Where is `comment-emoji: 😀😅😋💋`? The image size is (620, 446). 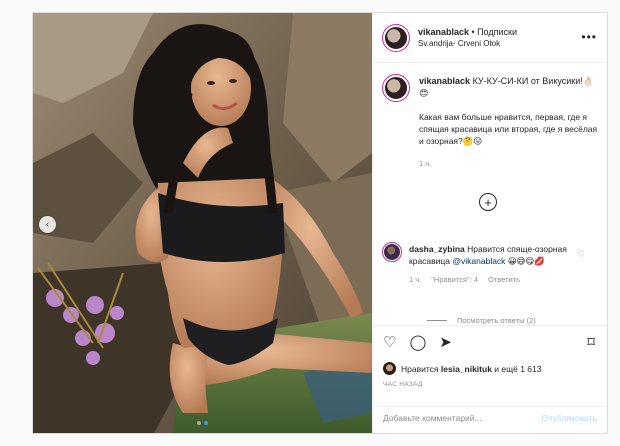 comment-emoji: 😀😅😋💋 is located at coordinates (526, 261).